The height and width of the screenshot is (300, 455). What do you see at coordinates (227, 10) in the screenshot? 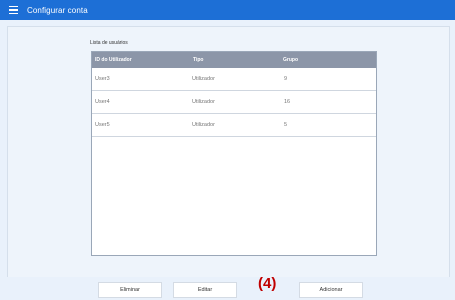
I see `title-bar: Configurar conta` at bounding box center [227, 10].